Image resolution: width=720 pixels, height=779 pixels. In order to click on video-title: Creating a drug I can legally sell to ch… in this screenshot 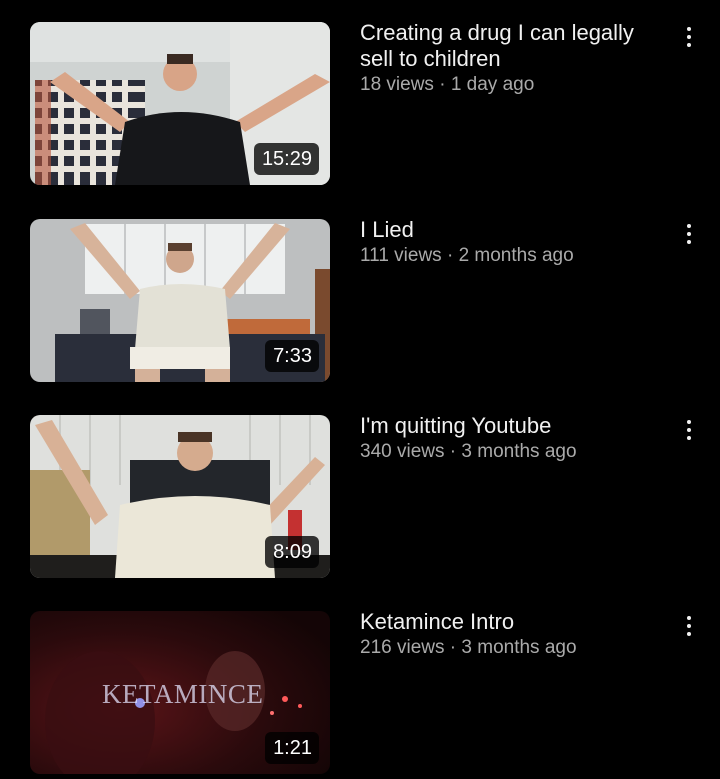, I will do `click(510, 46)`.